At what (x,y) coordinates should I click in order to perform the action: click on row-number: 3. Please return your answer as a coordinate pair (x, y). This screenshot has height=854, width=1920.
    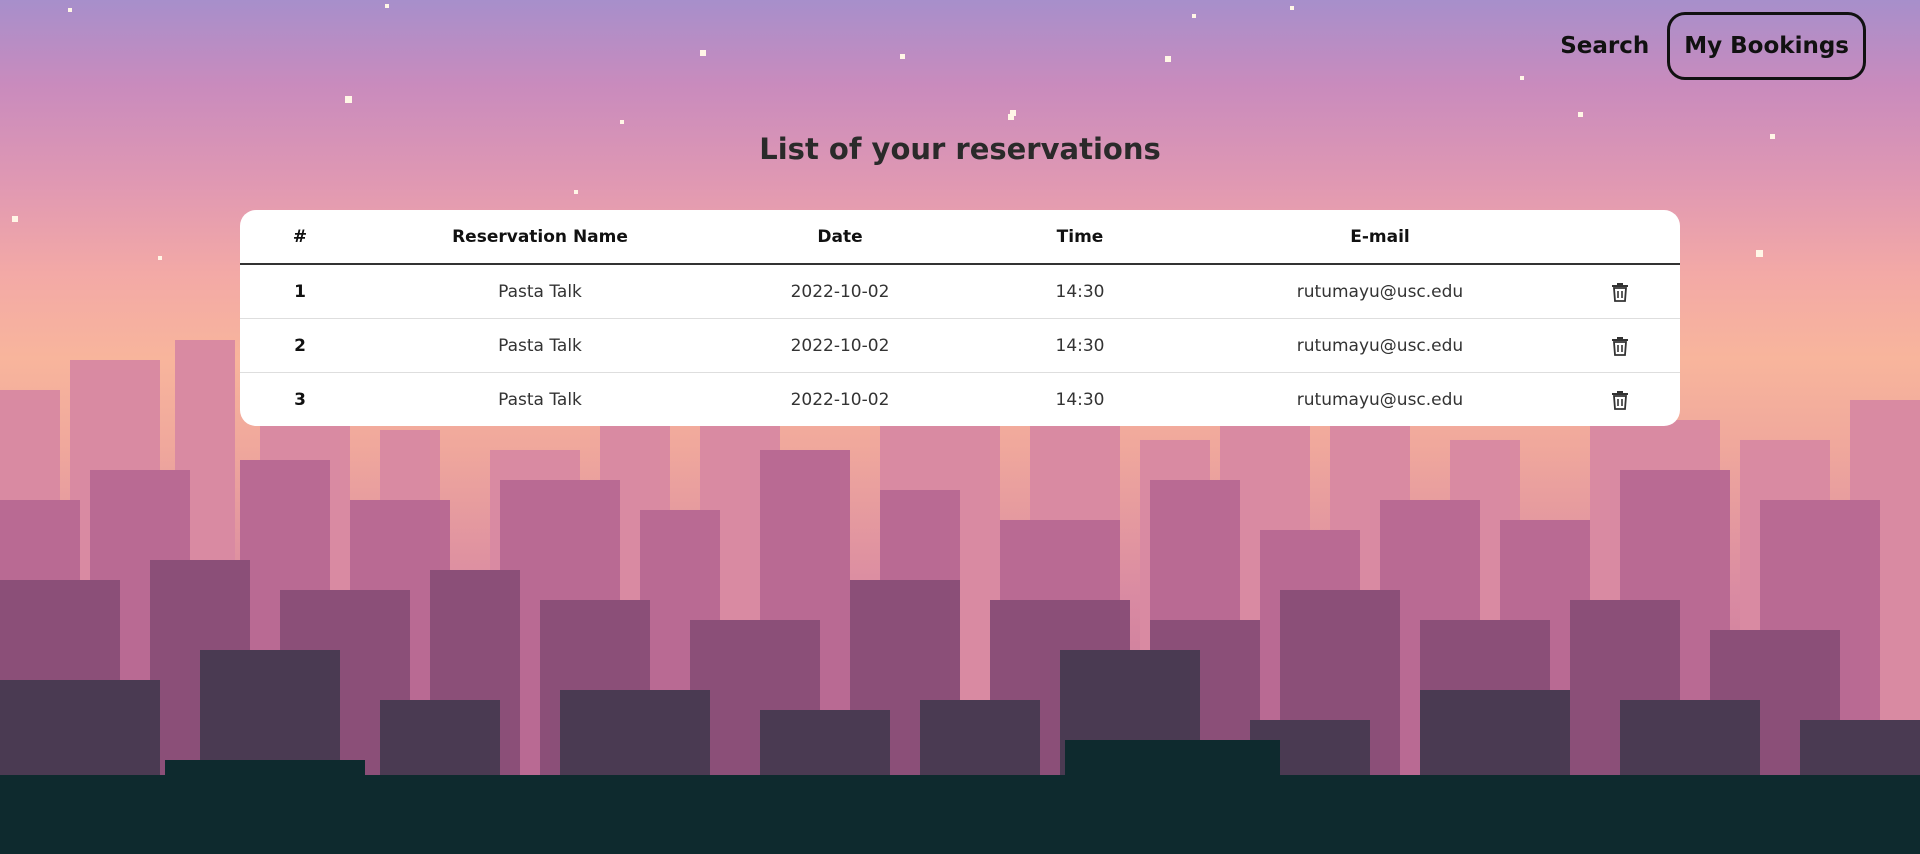
    Looking at the image, I should click on (300, 399).